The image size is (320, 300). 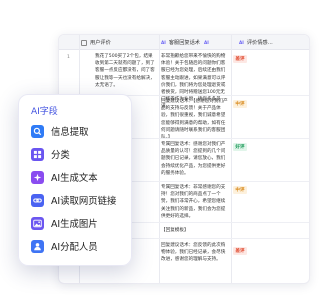 What do you see at coordinates (44, 112) in the screenshot?
I see `panel-title: AI字段` at bounding box center [44, 112].